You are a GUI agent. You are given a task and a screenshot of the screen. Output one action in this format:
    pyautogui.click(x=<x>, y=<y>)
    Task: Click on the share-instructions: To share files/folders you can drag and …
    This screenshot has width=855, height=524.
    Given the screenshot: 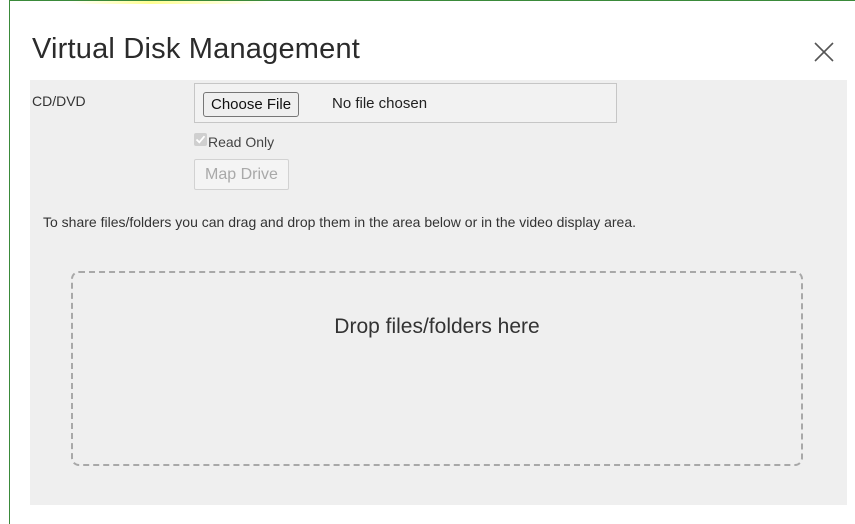 What is the action you would take?
    pyautogui.click(x=340, y=222)
    